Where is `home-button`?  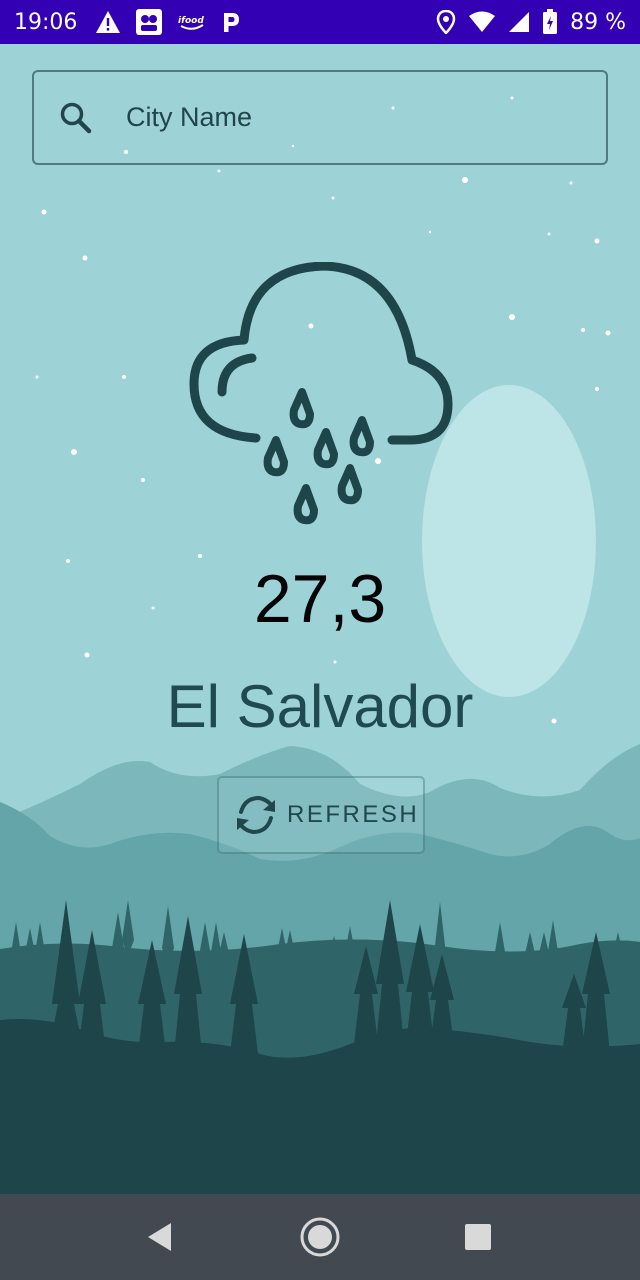
home-button is located at coordinates (320, 1237).